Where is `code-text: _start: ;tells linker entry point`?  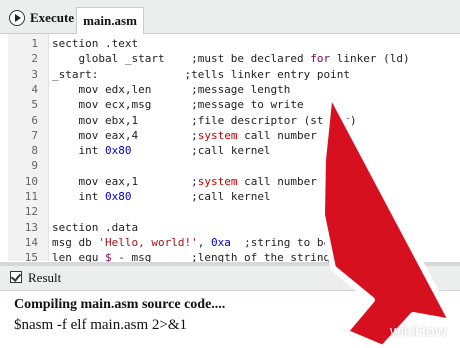 code-text: _start: ;tells linker entry point is located at coordinates (201, 75).